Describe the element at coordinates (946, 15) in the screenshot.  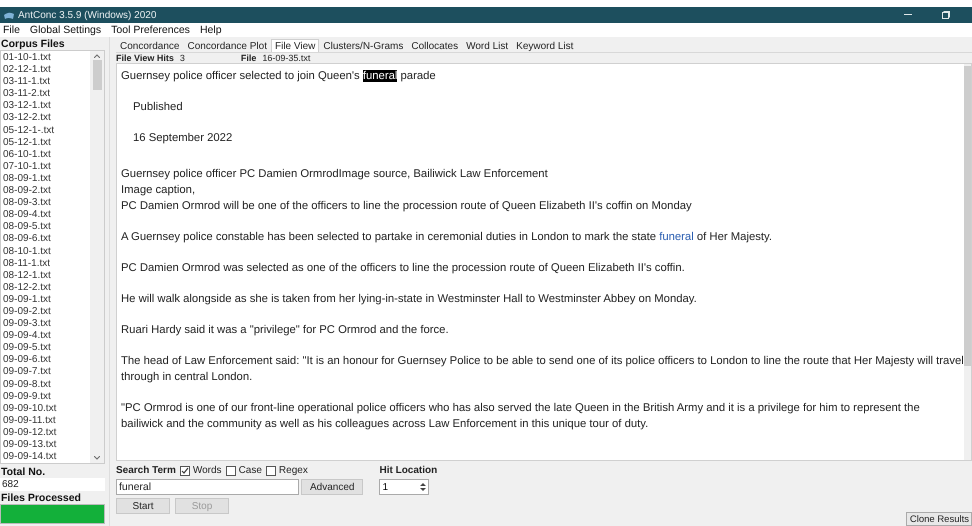
I see `restore-icon` at that location.